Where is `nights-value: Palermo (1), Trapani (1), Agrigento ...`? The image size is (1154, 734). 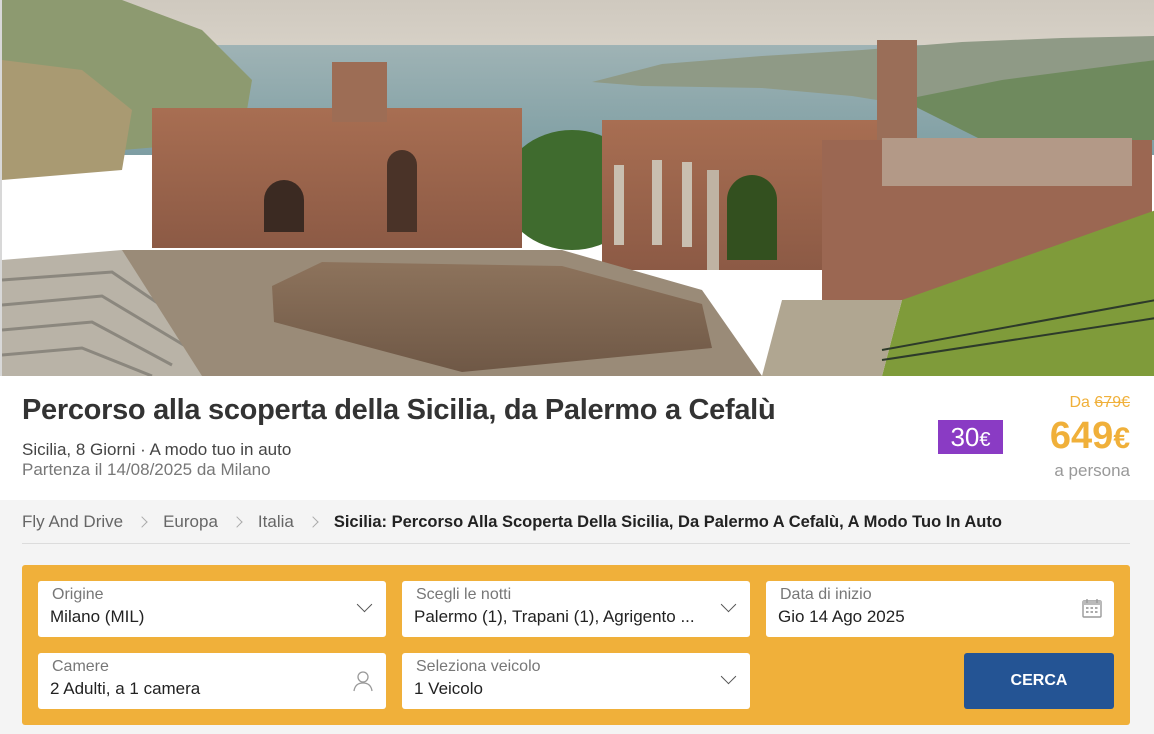 nights-value: Palermo (1), Trapani (1), Agrigento ... is located at coordinates (554, 616).